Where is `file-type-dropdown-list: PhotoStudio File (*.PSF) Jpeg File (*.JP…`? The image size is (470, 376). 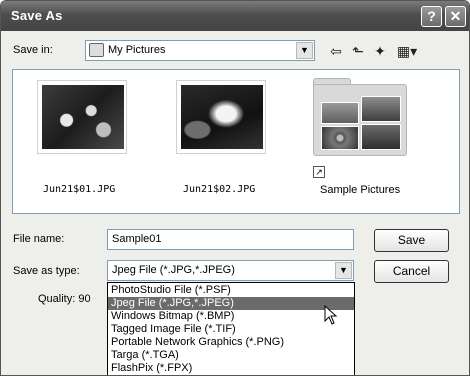 file-type-dropdown-list: PhotoStudio File (*.PSF) Jpeg File (*.JP… is located at coordinates (231, 328).